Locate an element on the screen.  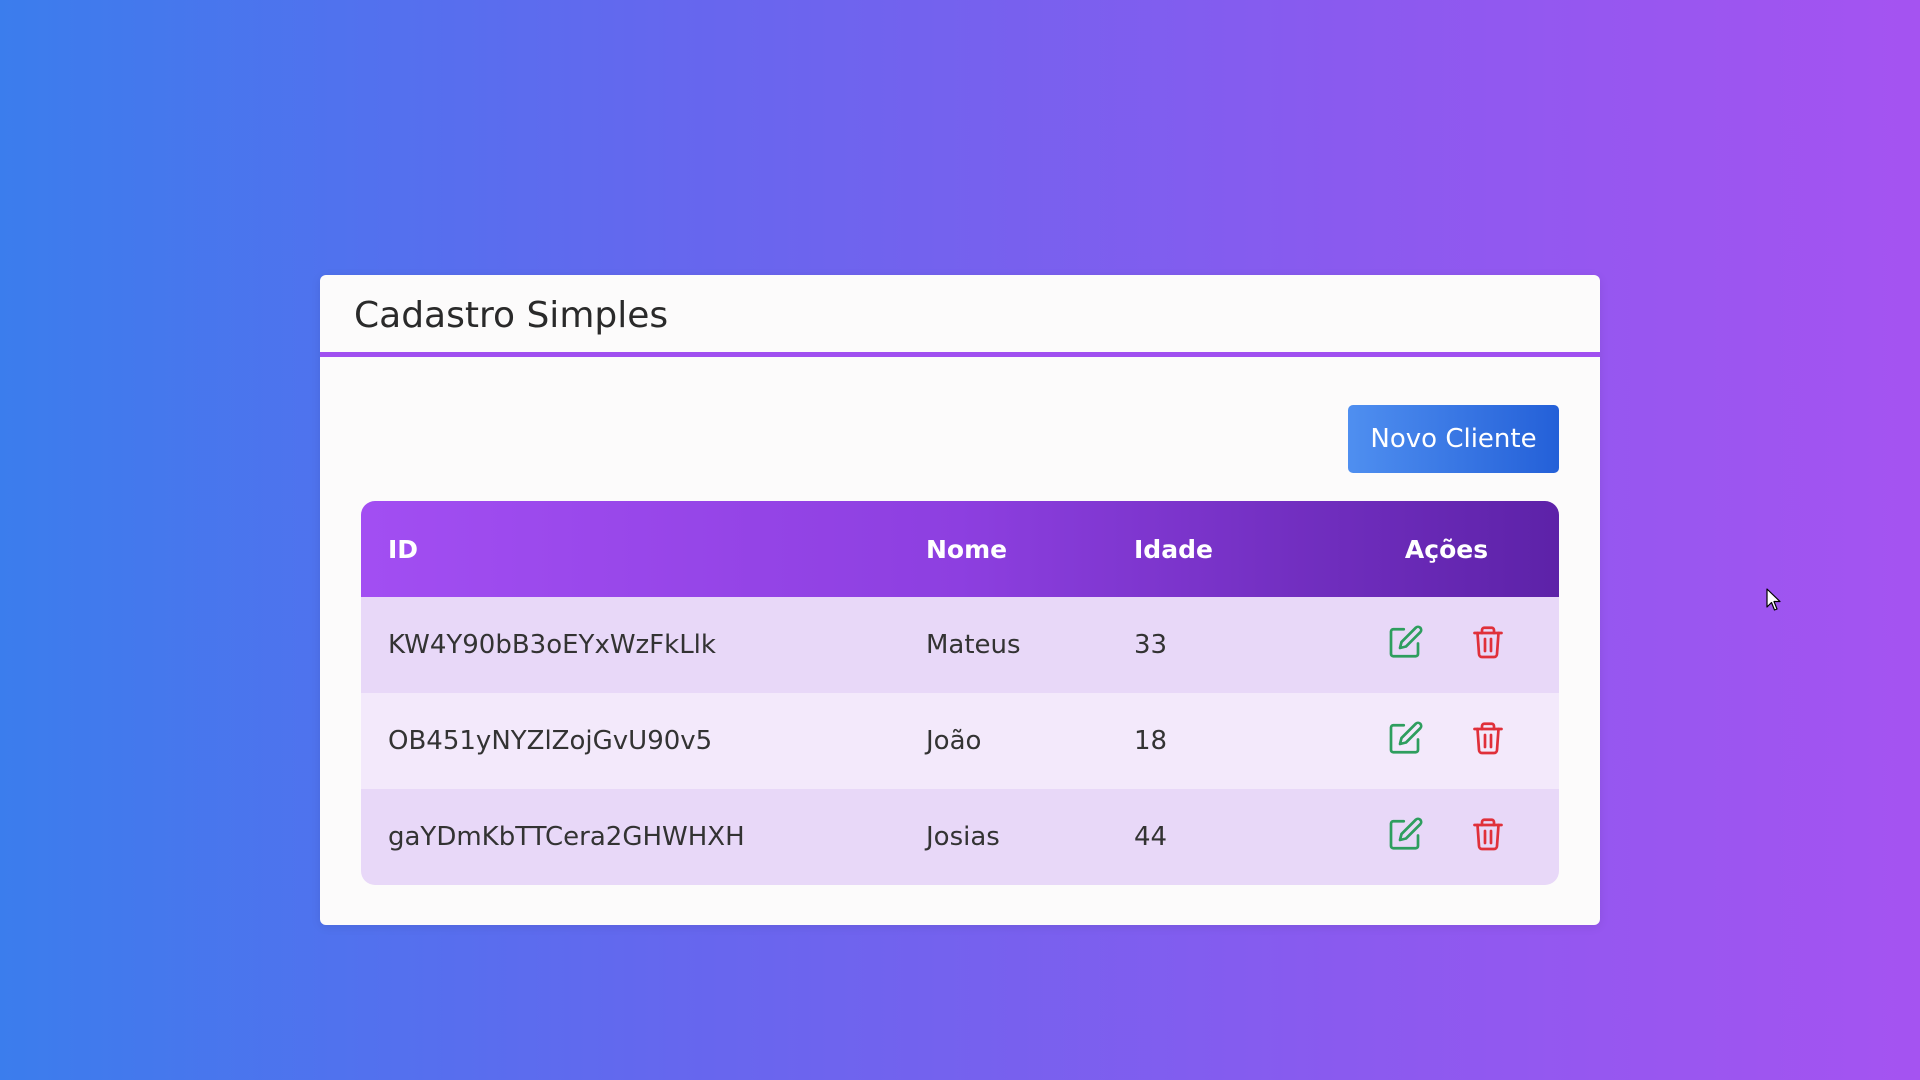
cell-idade: 44 is located at coordinates (1151, 837).